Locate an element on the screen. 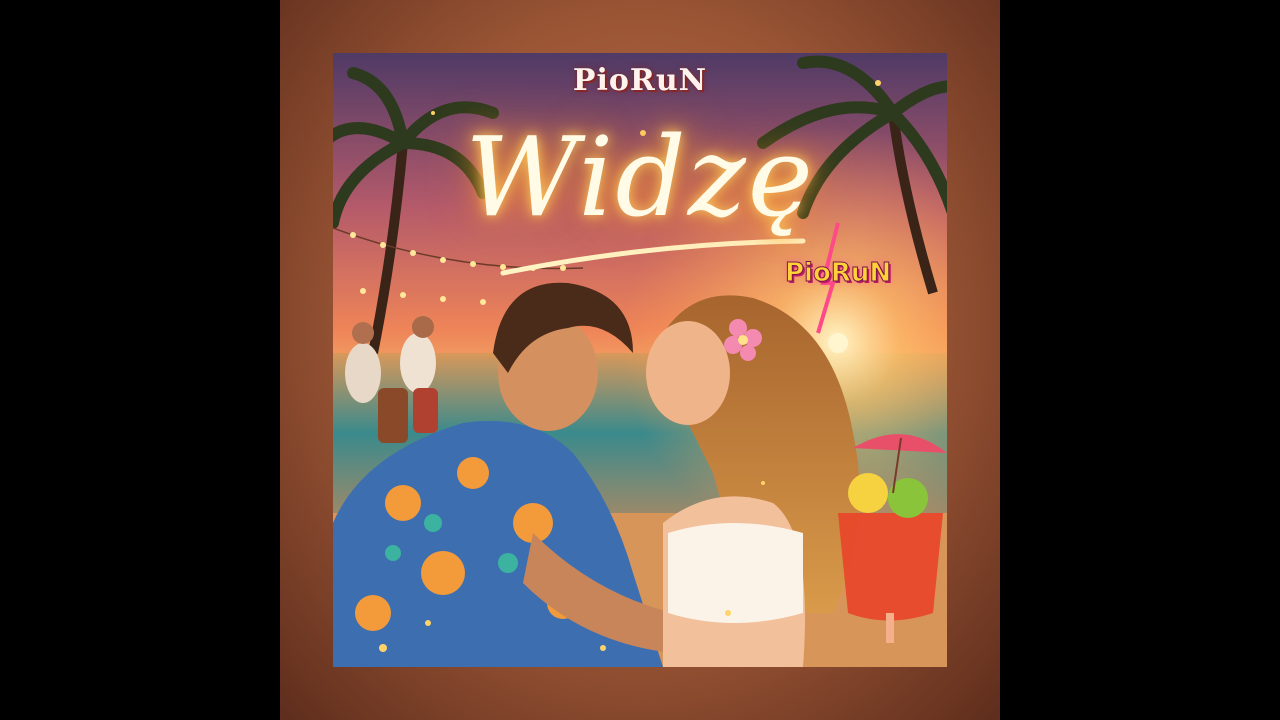 Image resolution: width=1280 pixels, height=720 pixels. album-title: Widzę is located at coordinates (640, 177).